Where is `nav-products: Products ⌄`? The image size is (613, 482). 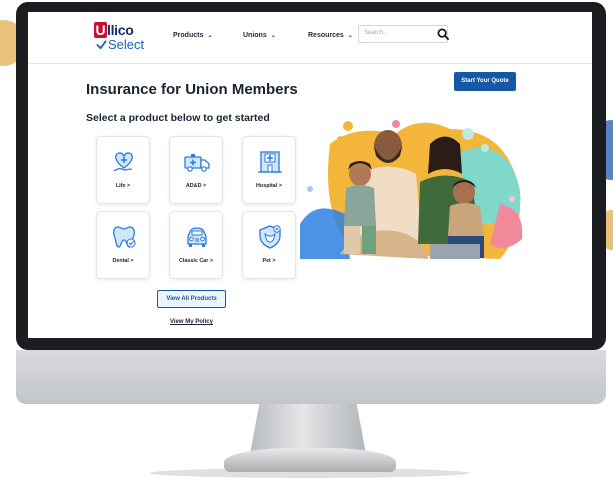 nav-products: Products ⌄ is located at coordinates (192, 35).